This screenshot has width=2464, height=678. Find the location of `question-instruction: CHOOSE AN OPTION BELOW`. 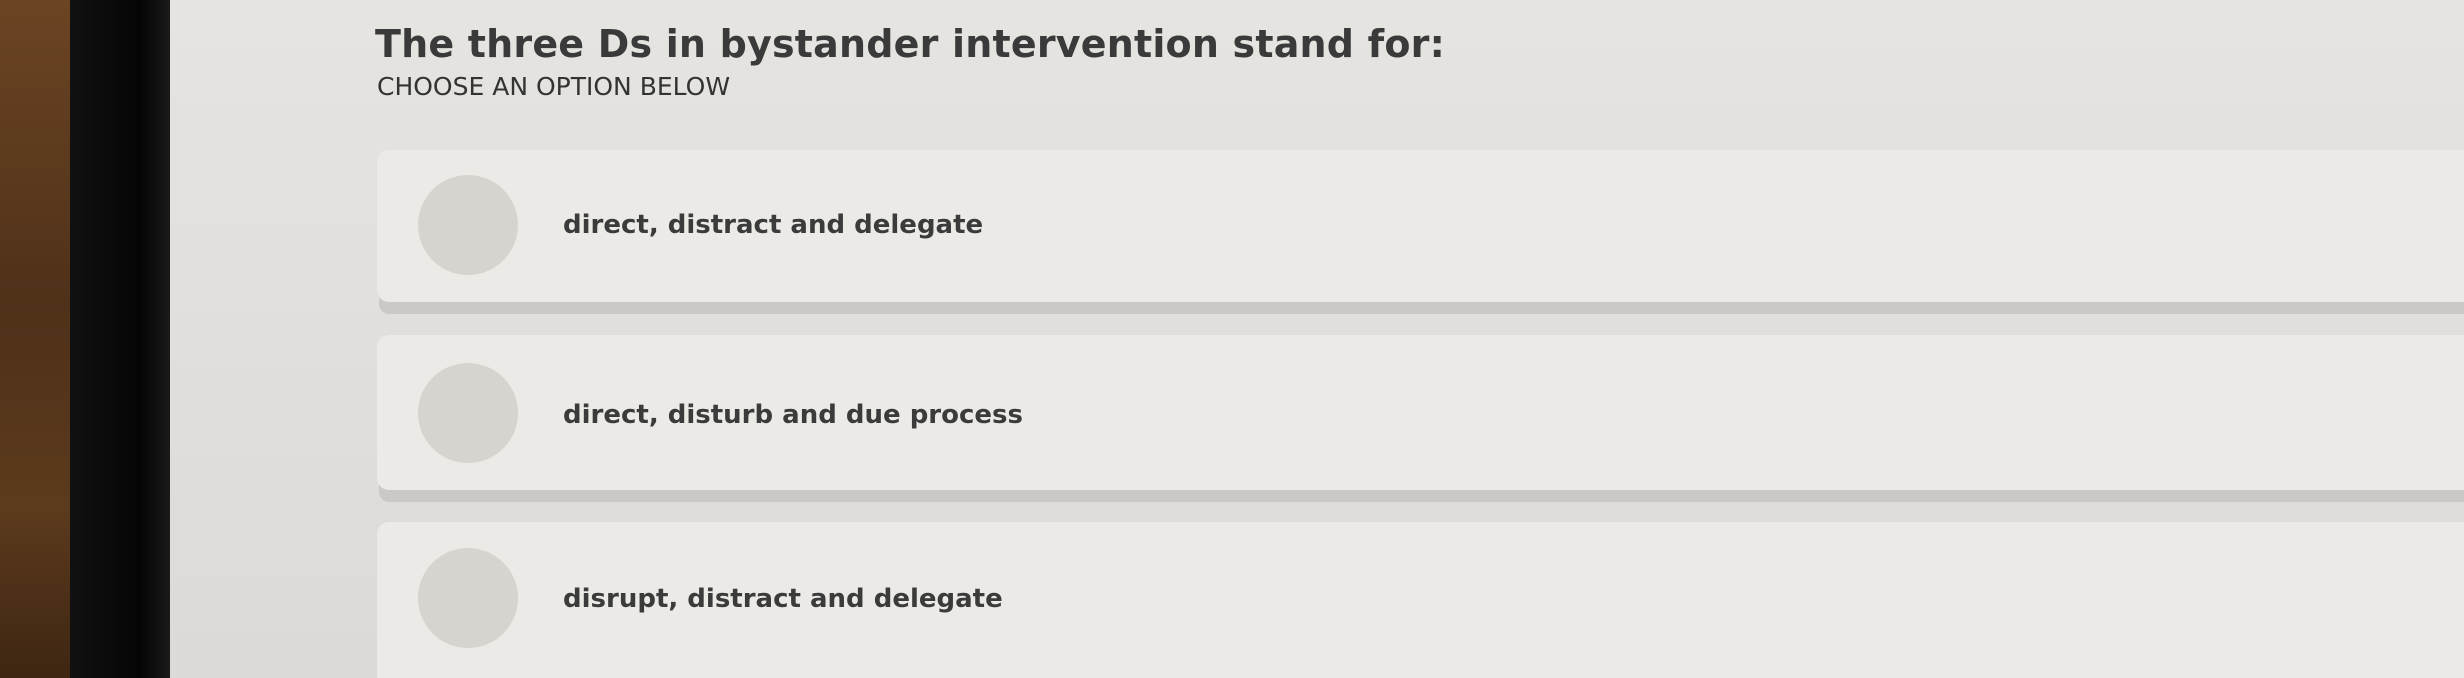

question-instruction: CHOOSE AN OPTION BELOW is located at coordinates (554, 86).